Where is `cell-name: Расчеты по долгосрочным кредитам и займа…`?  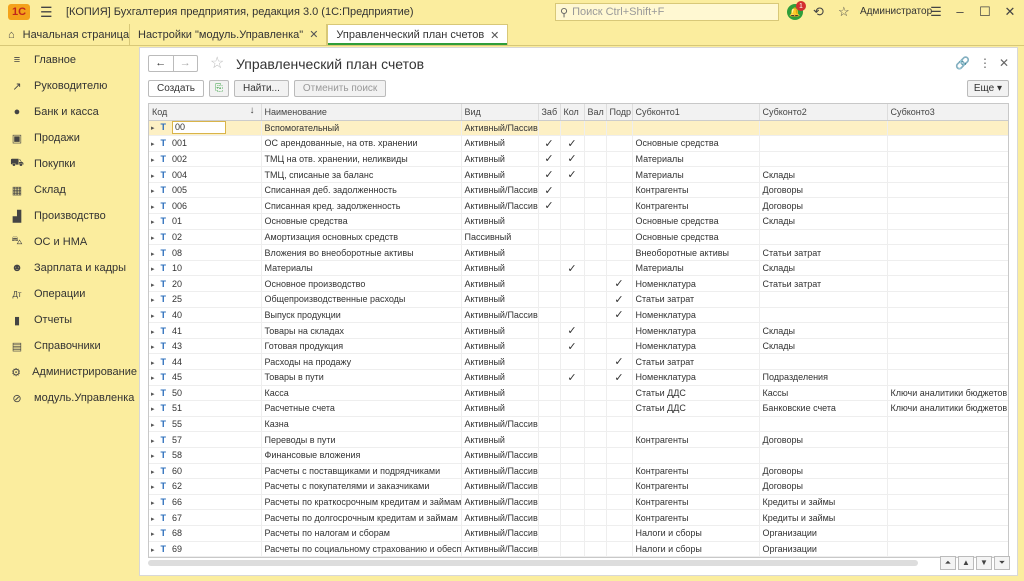 cell-name: Расчеты по долгосрочным кредитам и займа… is located at coordinates (361, 517).